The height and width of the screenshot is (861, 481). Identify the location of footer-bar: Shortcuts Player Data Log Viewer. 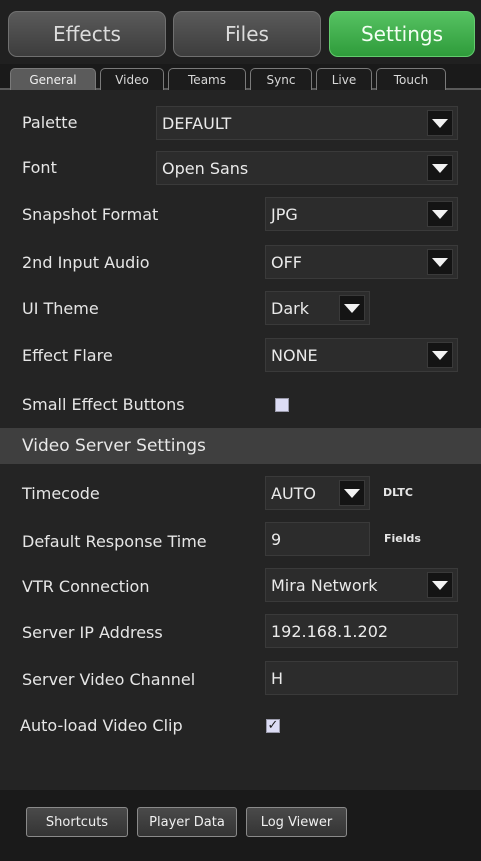
(240, 825).